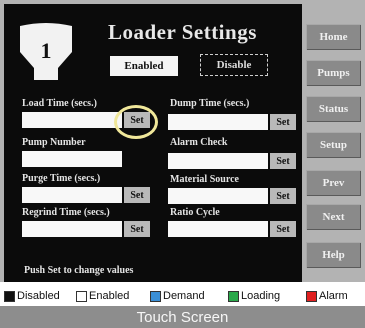  I want to click on material-source-set-button: Set, so click(283, 196).